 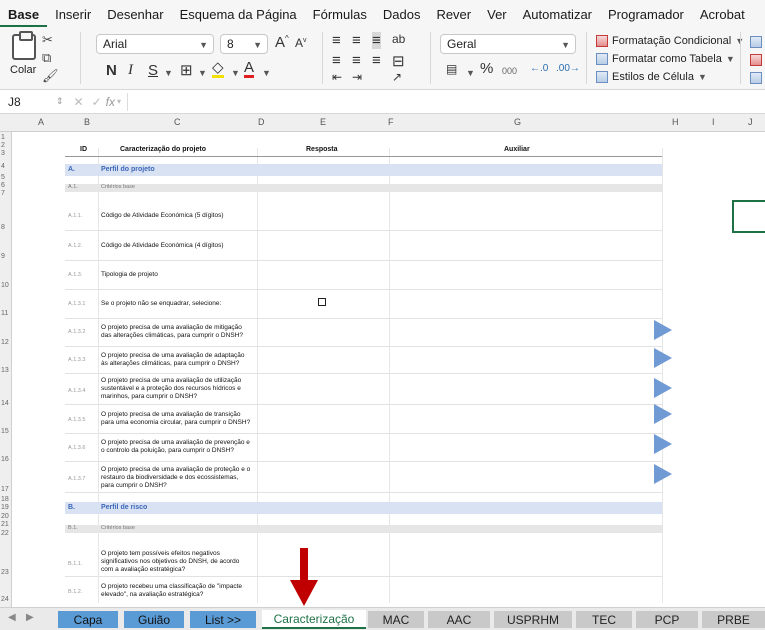 What do you see at coordinates (568, 68) in the screenshot?
I see `decrease-decimal-icon: .00→` at bounding box center [568, 68].